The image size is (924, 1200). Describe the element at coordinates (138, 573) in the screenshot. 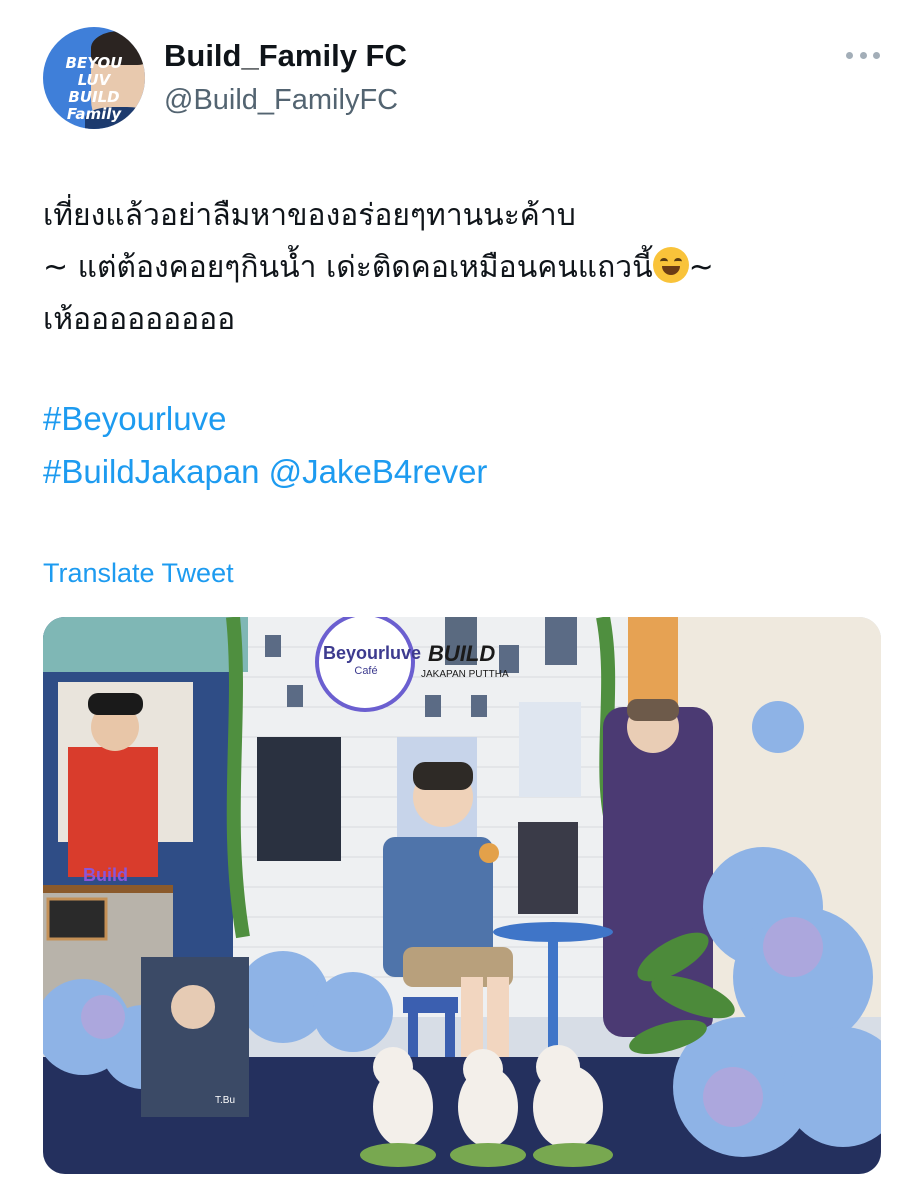

I see `translate-tweet-link: Translate Tweet` at that location.